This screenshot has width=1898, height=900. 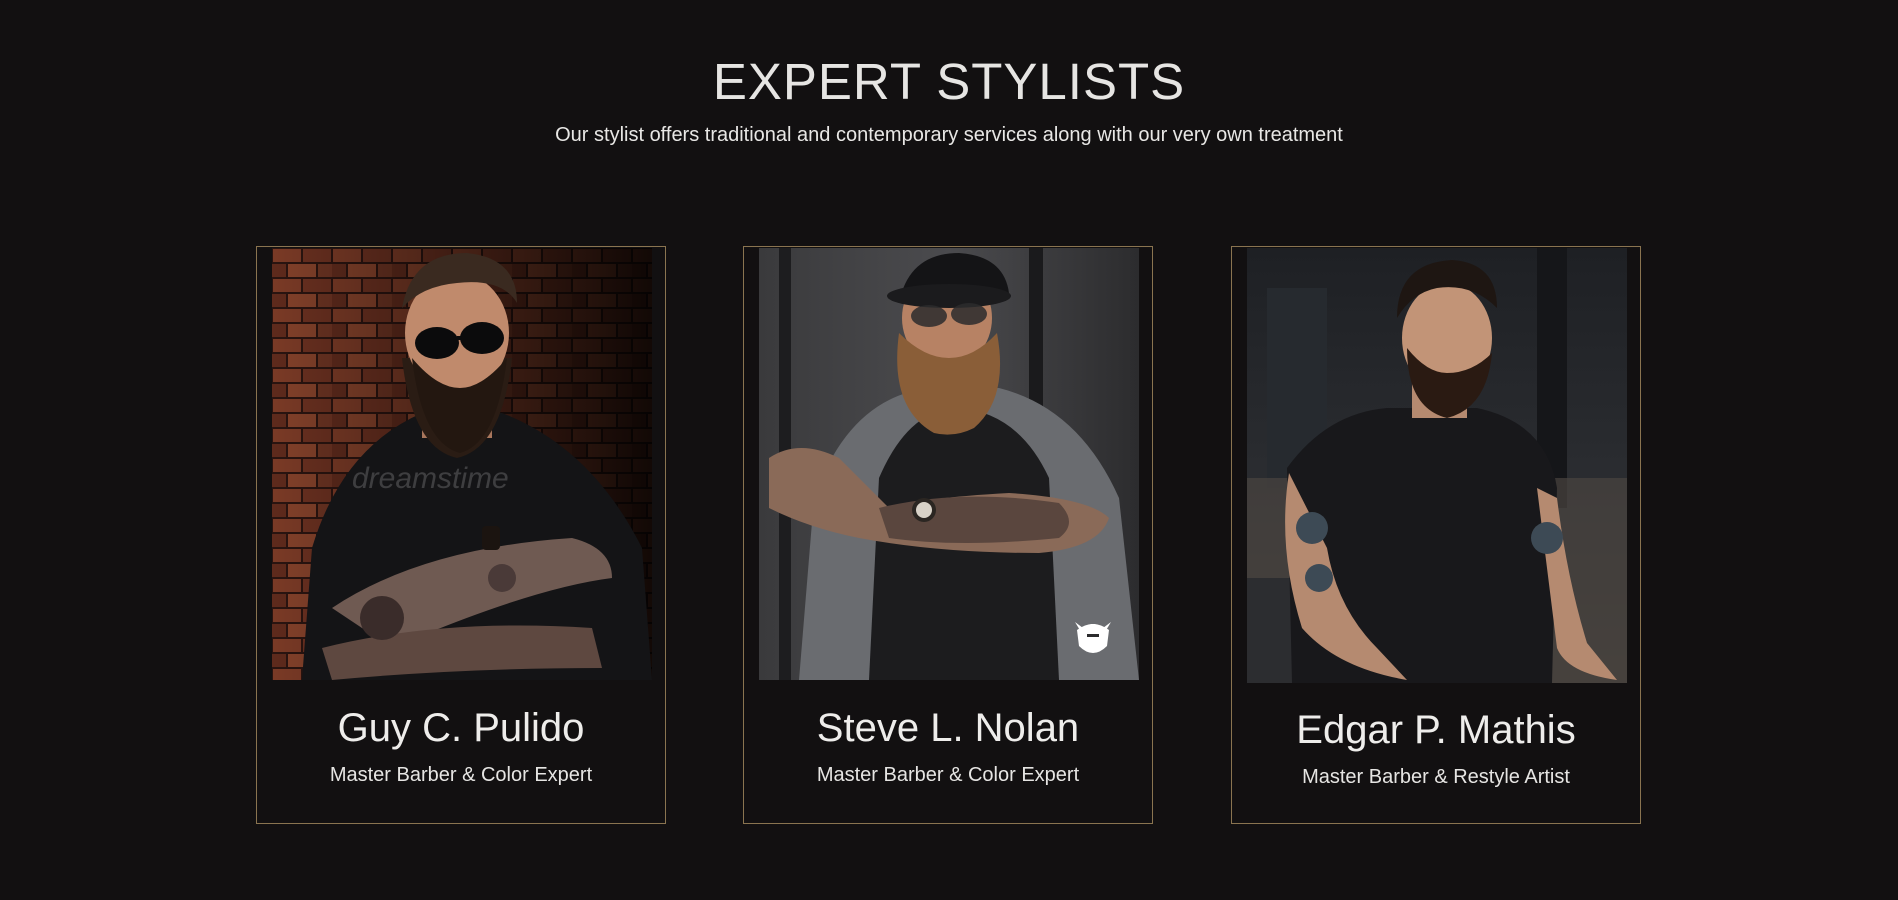 I want to click on svg-text: dreamstime, so click(x=430, y=478).